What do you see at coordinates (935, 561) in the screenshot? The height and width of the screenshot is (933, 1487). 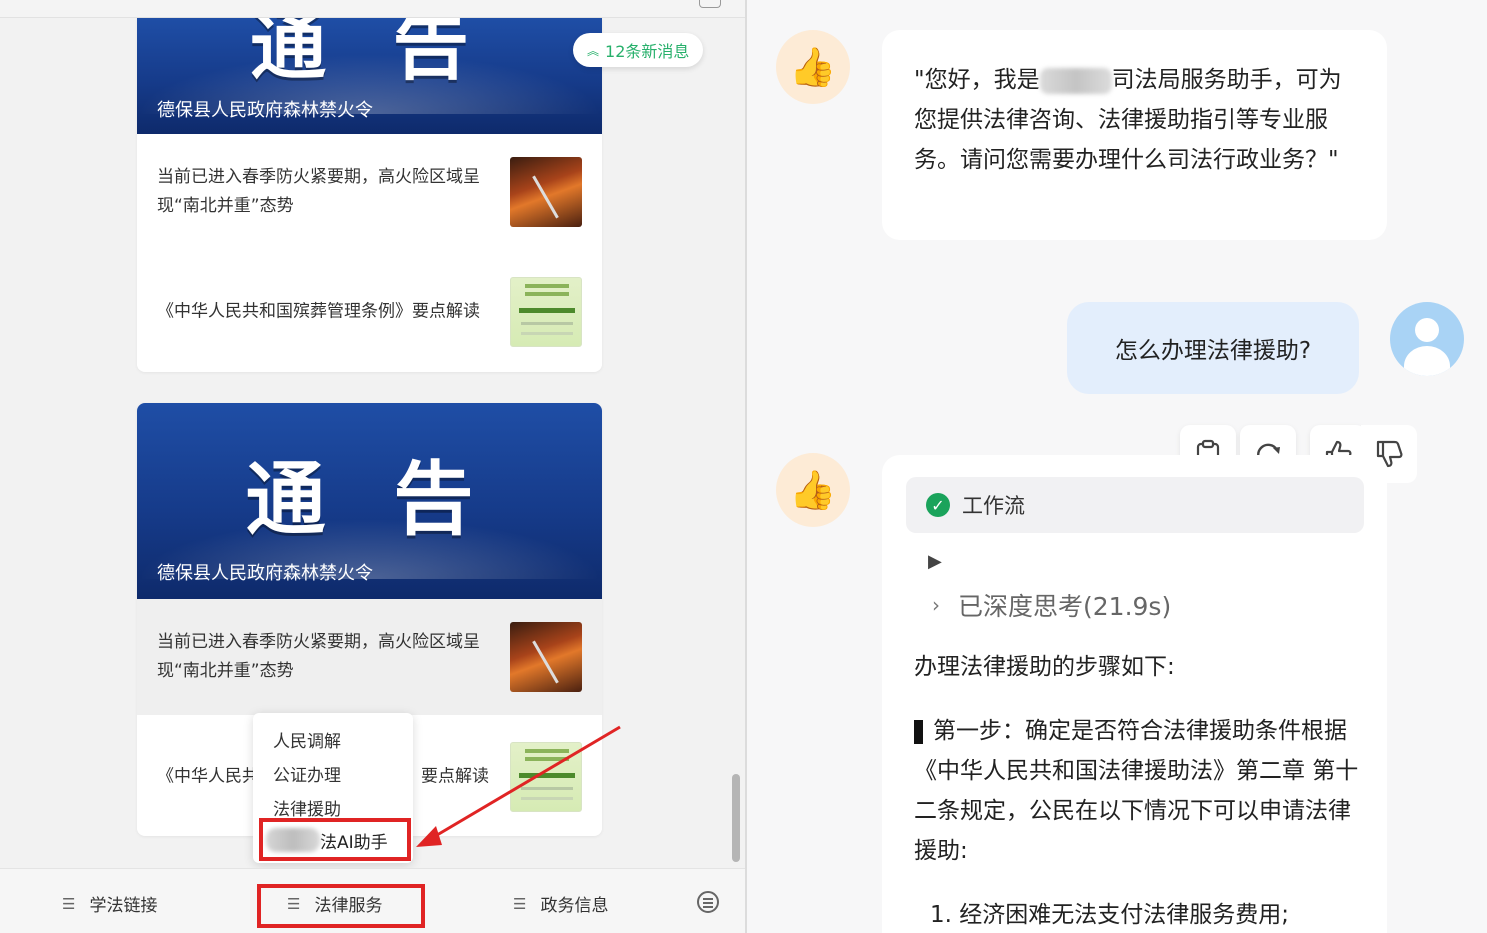 I see `play-triangle-icon: ▶` at bounding box center [935, 561].